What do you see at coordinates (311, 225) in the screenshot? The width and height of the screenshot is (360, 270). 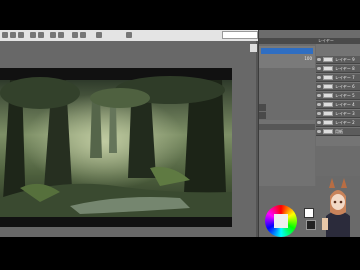 I see `sub-color-swatch` at bounding box center [311, 225].